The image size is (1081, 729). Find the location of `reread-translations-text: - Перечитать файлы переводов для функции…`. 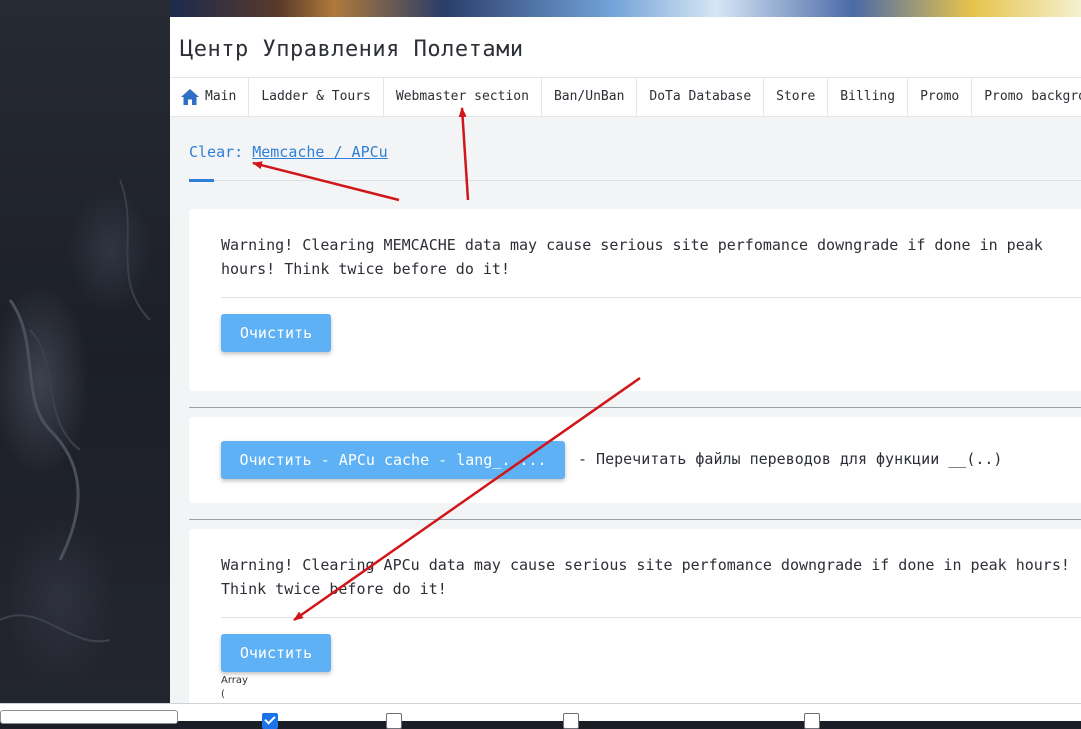

reread-translations-text: - Перечитать файлы переводов для функции… is located at coordinates (790, 459).